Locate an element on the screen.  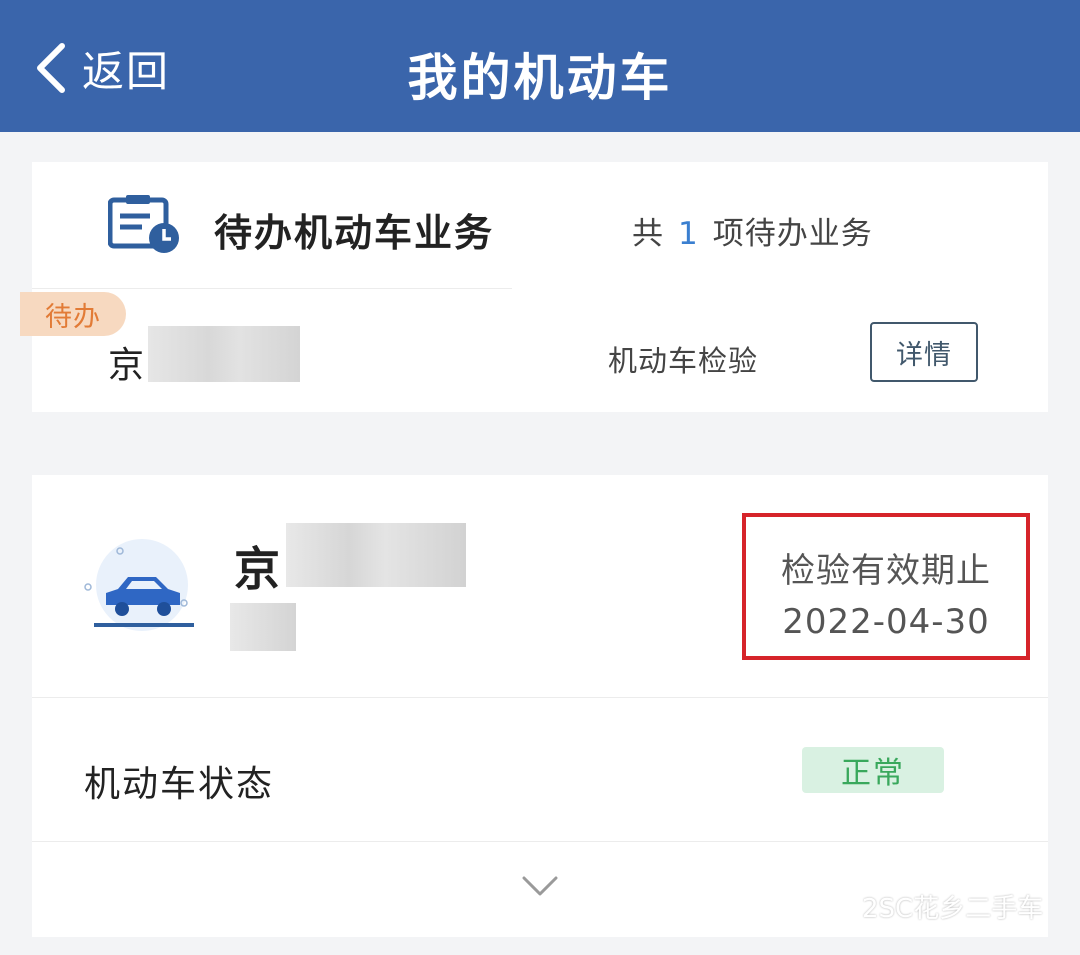
watermark-text: 2SC花乡二手车 is located at coordinates (953, 909).